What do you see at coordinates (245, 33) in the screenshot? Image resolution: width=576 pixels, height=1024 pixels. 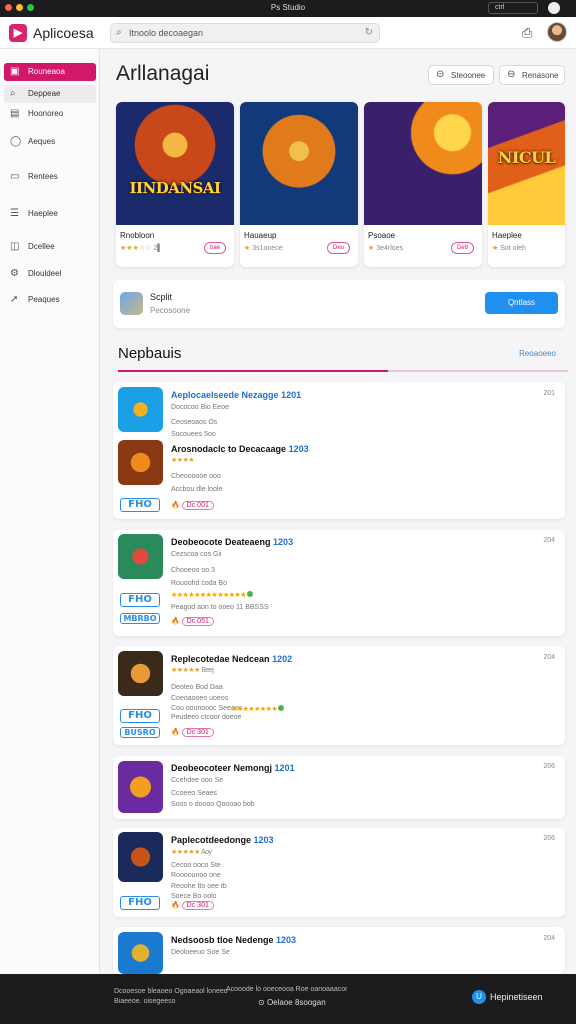 I see `search-input: ⌕ Itnoolo decoaegan ↻` at bounding box center [245, 33].